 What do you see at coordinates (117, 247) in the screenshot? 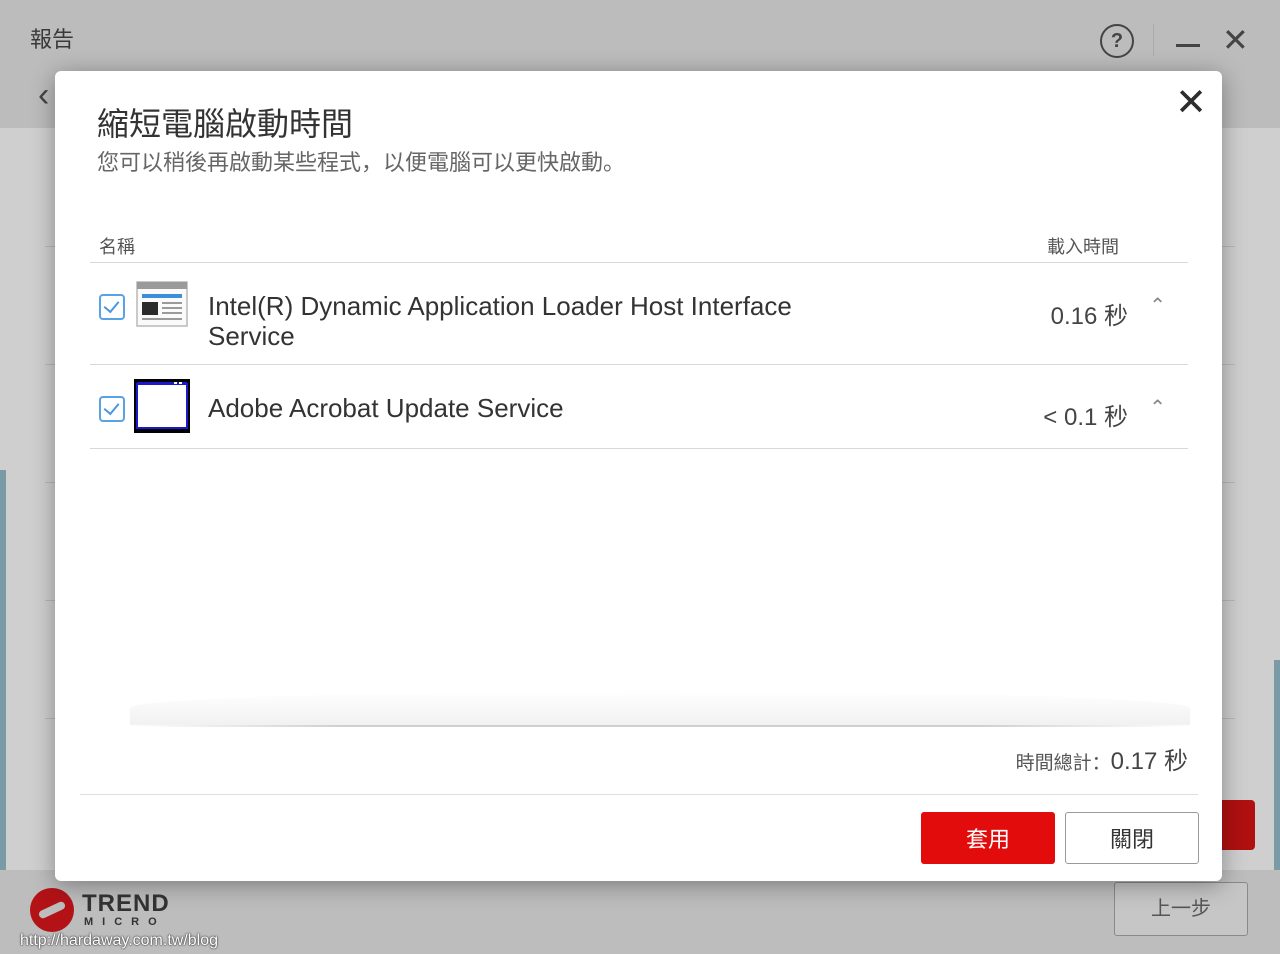
I see `column-header-name: 名稱` at bounding box center [117, 247].